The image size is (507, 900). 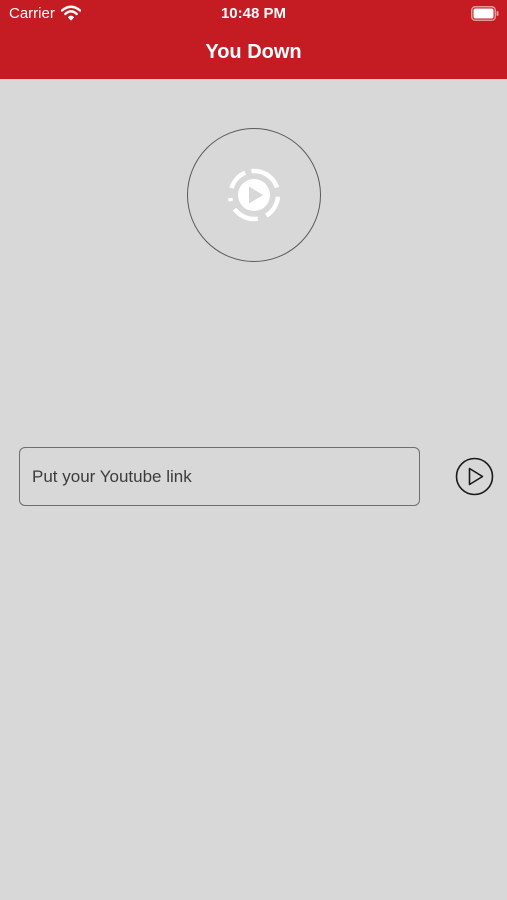 I want to click on go-play-button, so click(x=474, y=476).